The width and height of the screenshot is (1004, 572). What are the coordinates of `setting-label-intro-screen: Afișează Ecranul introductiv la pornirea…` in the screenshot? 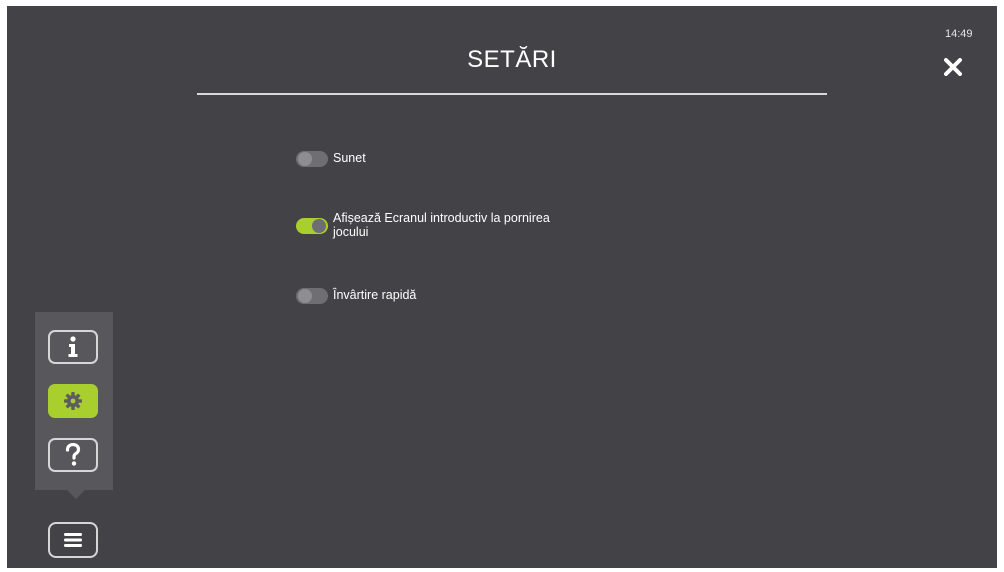 It's located at (441, 225).